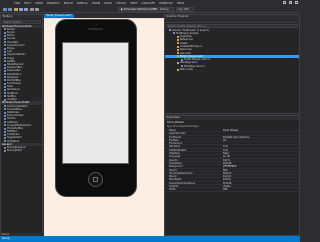  What do you see at coordinates (260, 189) in the screenshot?
I see `property-value: 480` at bounding box center [260, 189].